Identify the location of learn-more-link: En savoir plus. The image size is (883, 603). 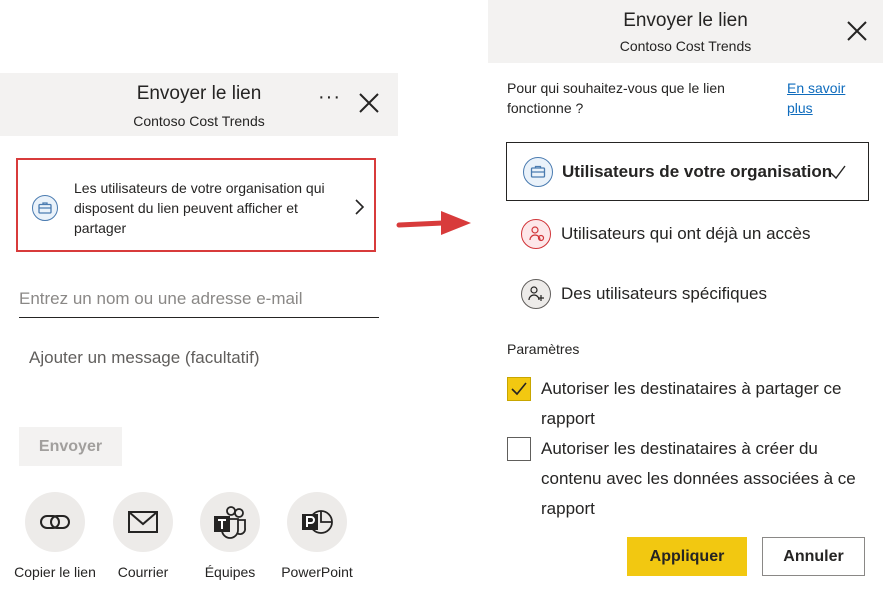
(822, 98).